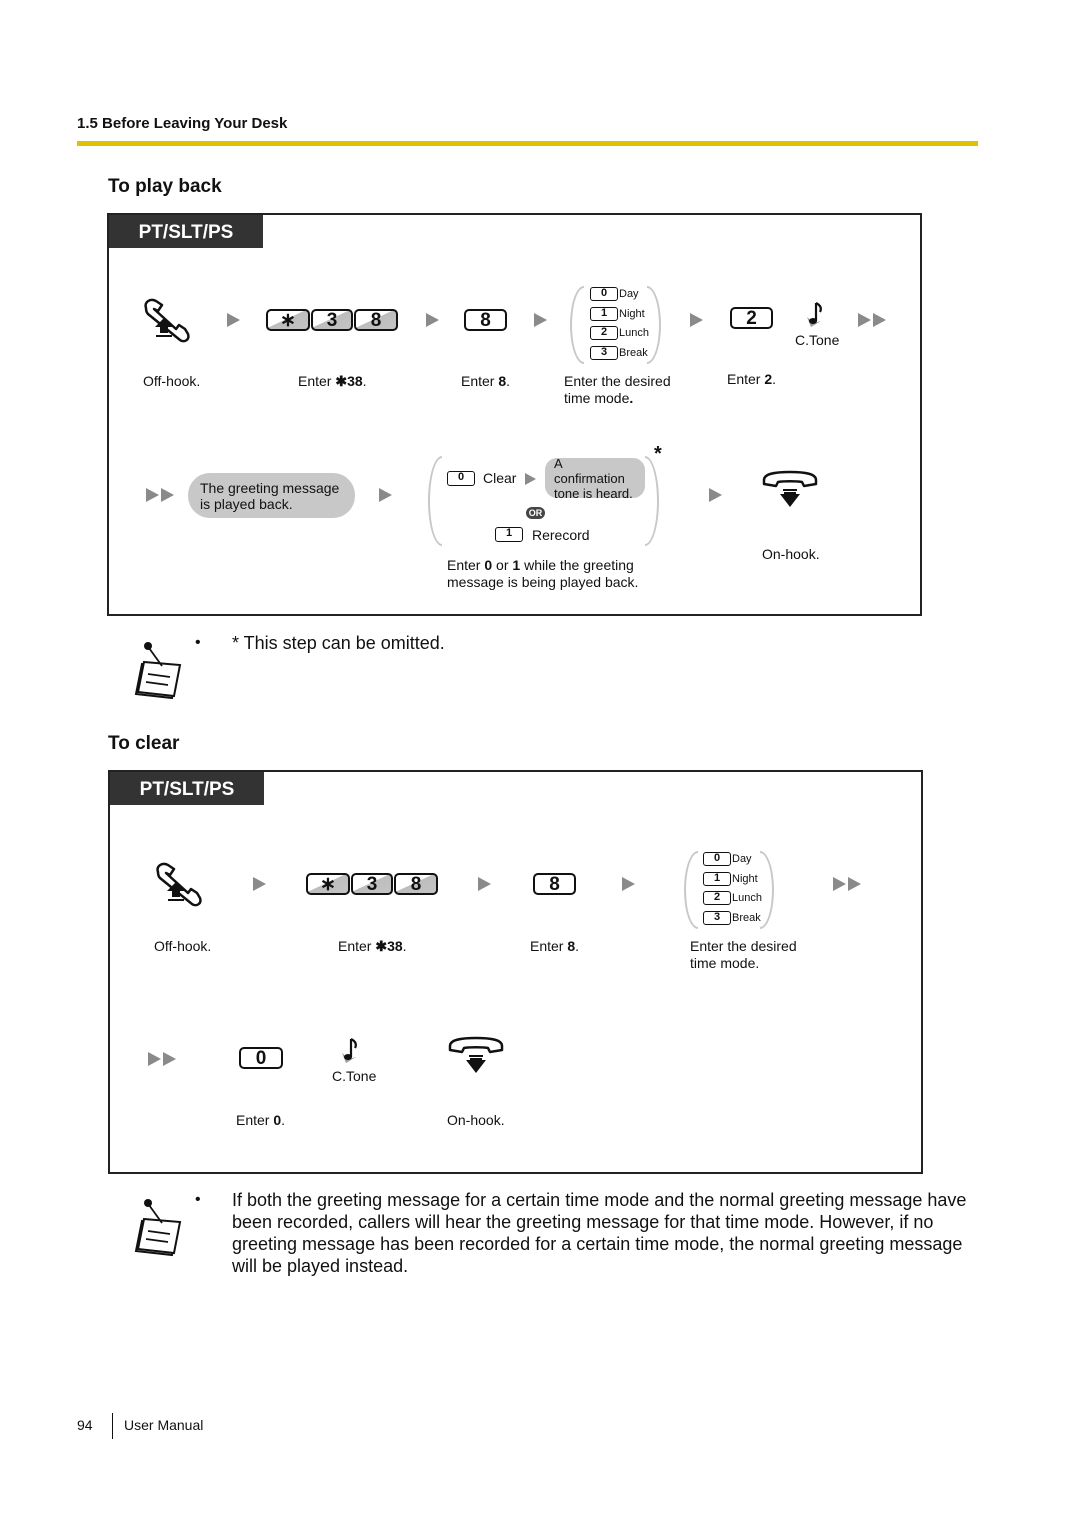  I want to click on key-2: 2, so click(751, 318).